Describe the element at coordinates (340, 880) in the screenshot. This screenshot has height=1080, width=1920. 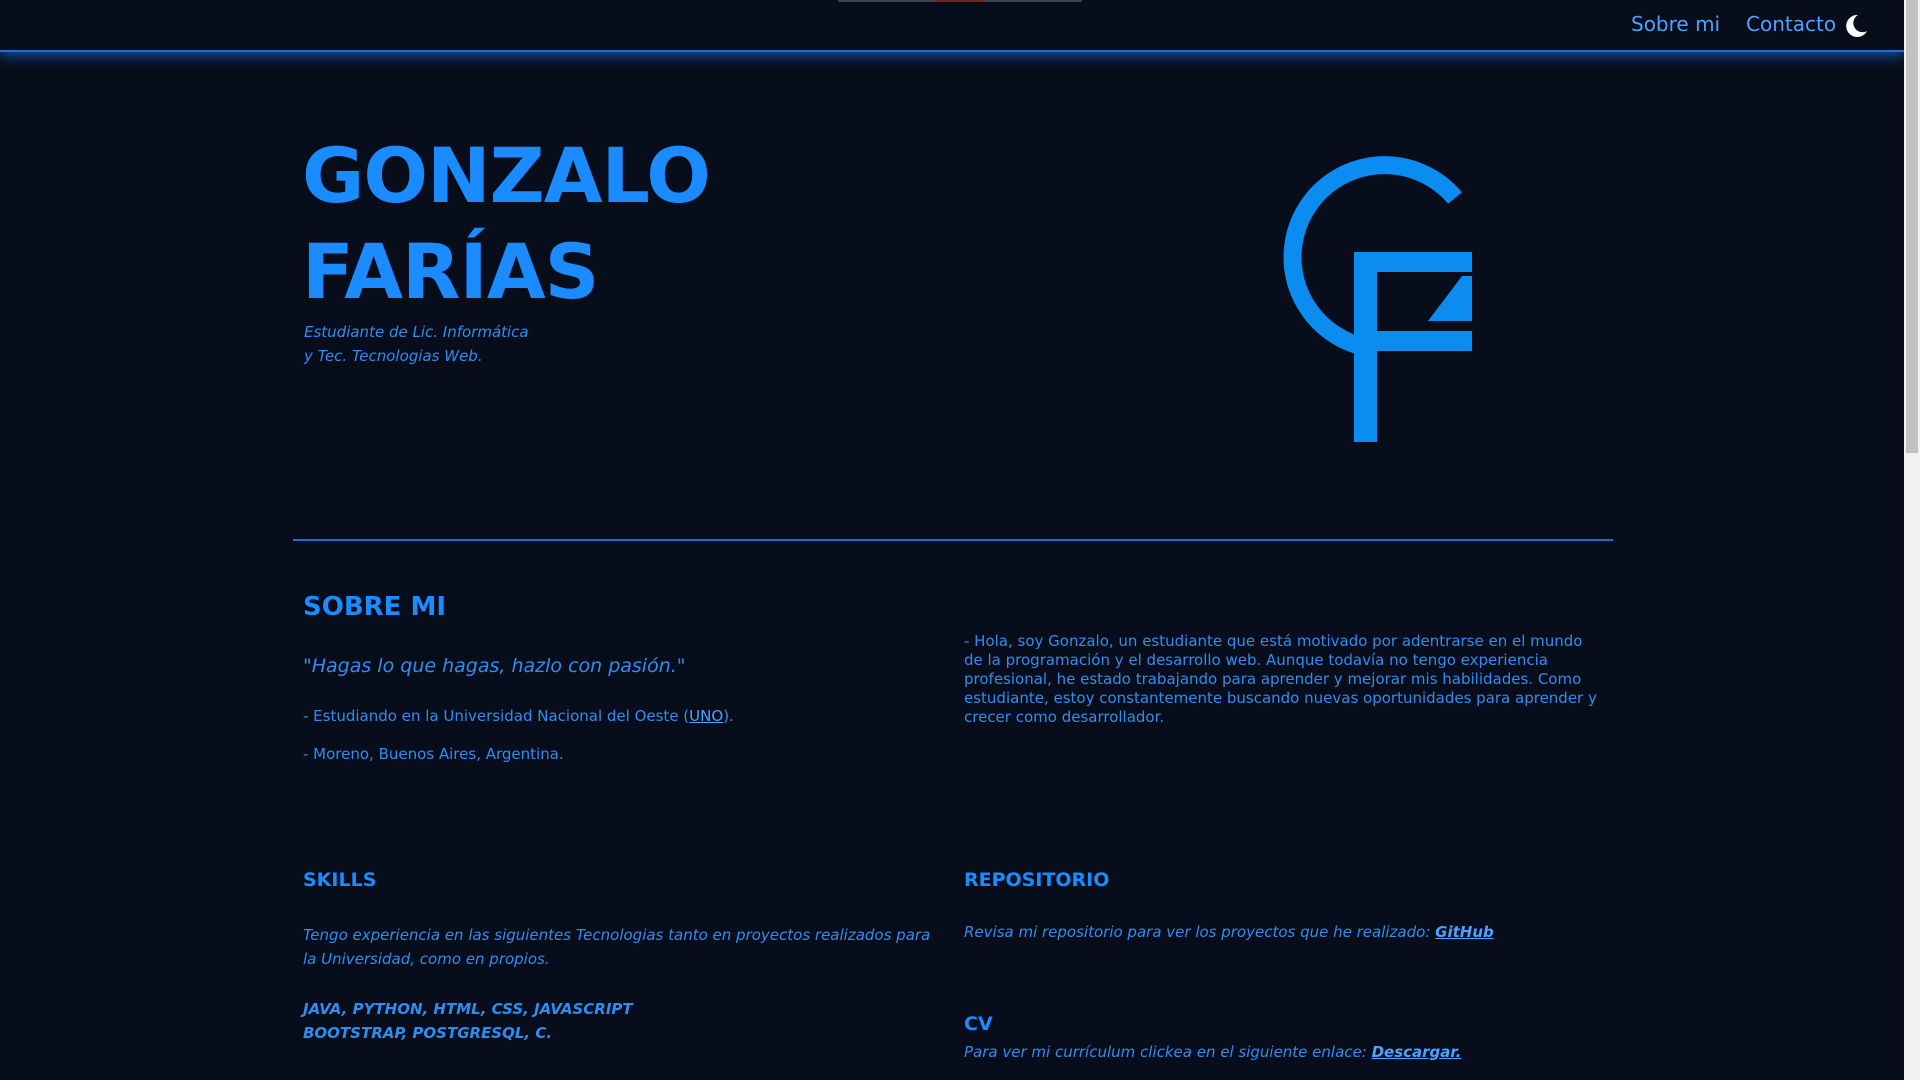
I see `skills-heading: SKILLS` at that location.